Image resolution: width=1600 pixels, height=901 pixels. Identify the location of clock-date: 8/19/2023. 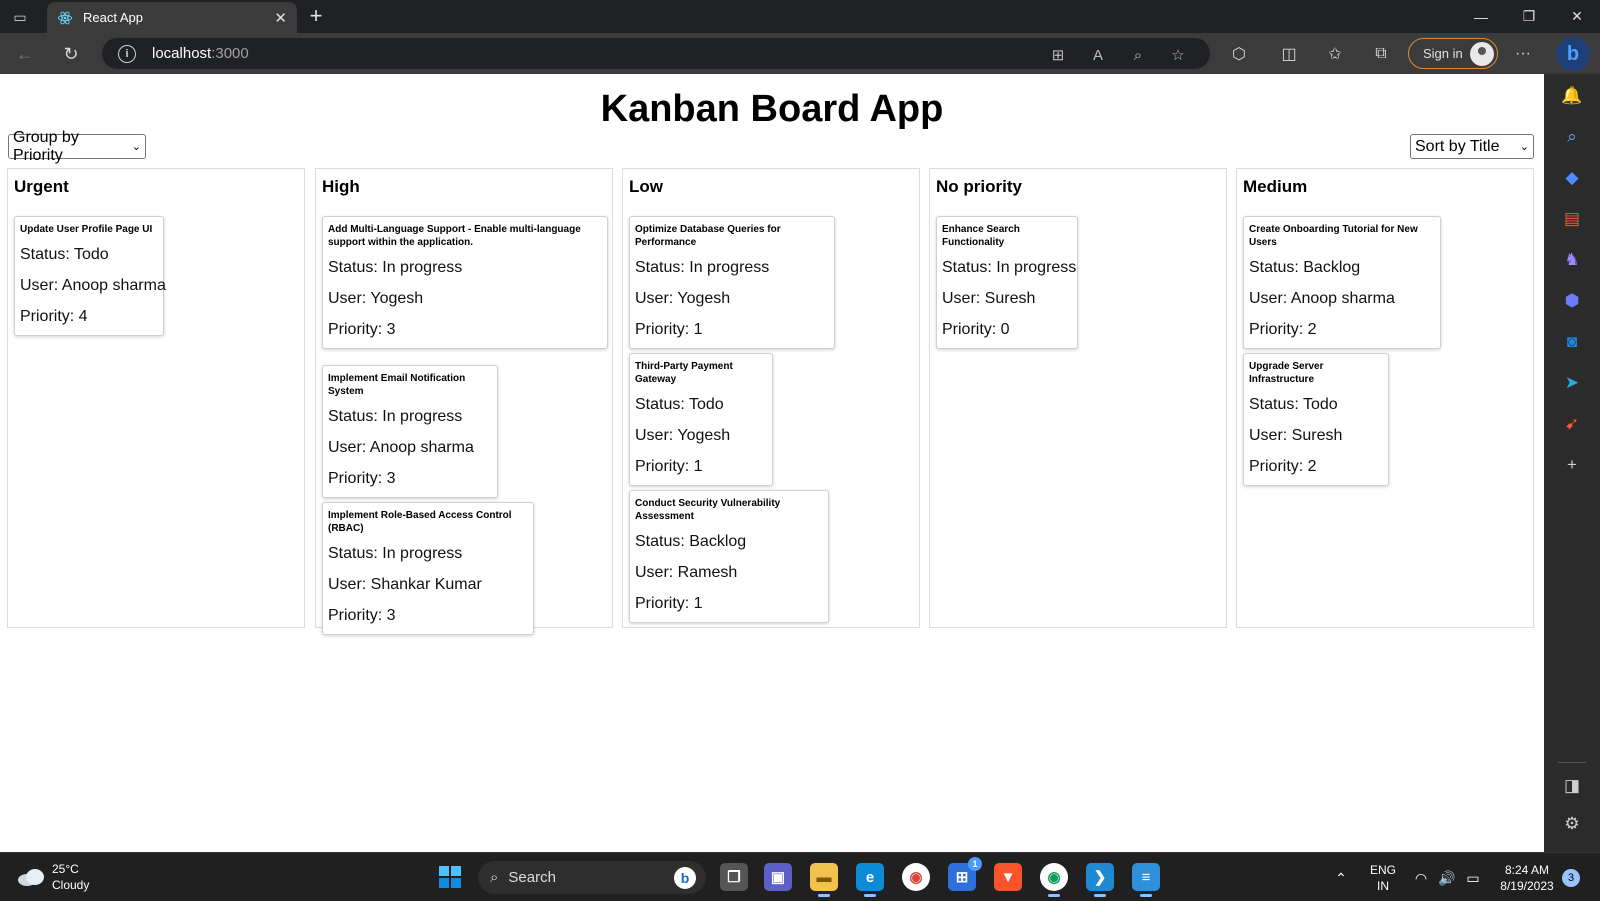
(1527, 885).